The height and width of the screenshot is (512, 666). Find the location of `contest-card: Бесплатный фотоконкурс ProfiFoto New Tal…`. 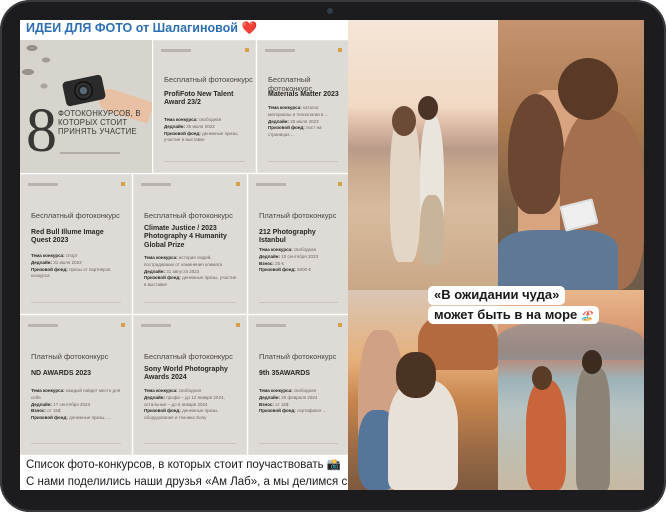

contest-card: Бесплатный фотоконкурс ProfiFoto New Tal… is located at coordinates (204, 106).